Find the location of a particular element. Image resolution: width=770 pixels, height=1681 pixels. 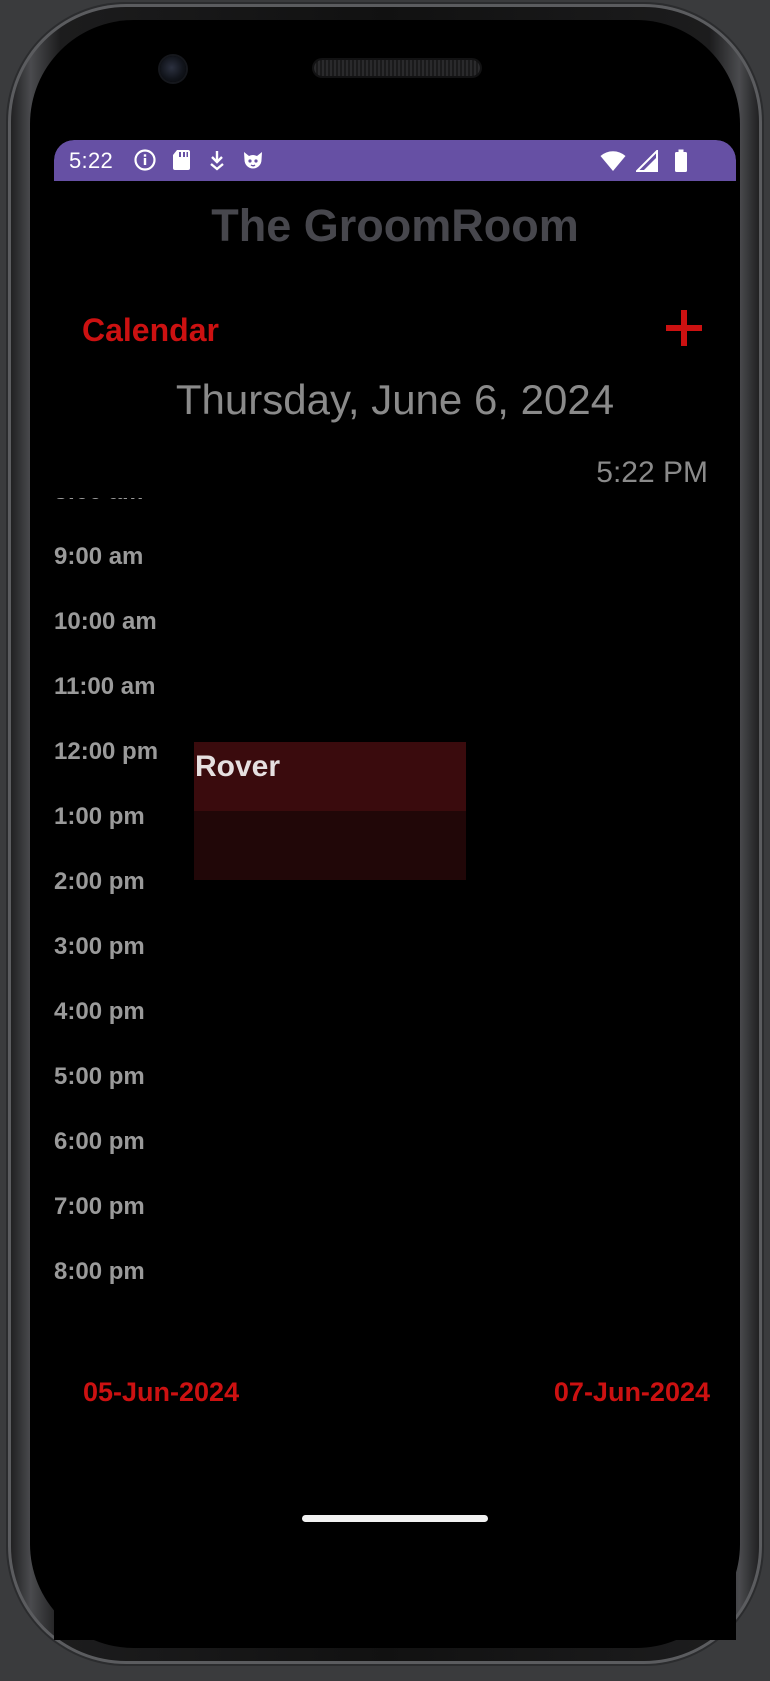

status-bar: 5:22 is located at coordinates (395, 160).